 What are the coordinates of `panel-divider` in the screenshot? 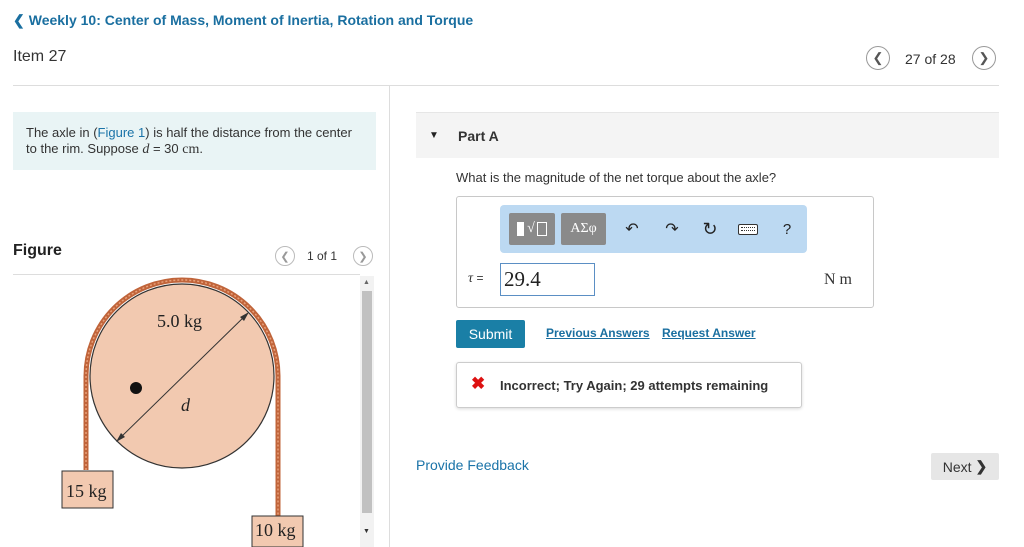 It's located at (389, 316).